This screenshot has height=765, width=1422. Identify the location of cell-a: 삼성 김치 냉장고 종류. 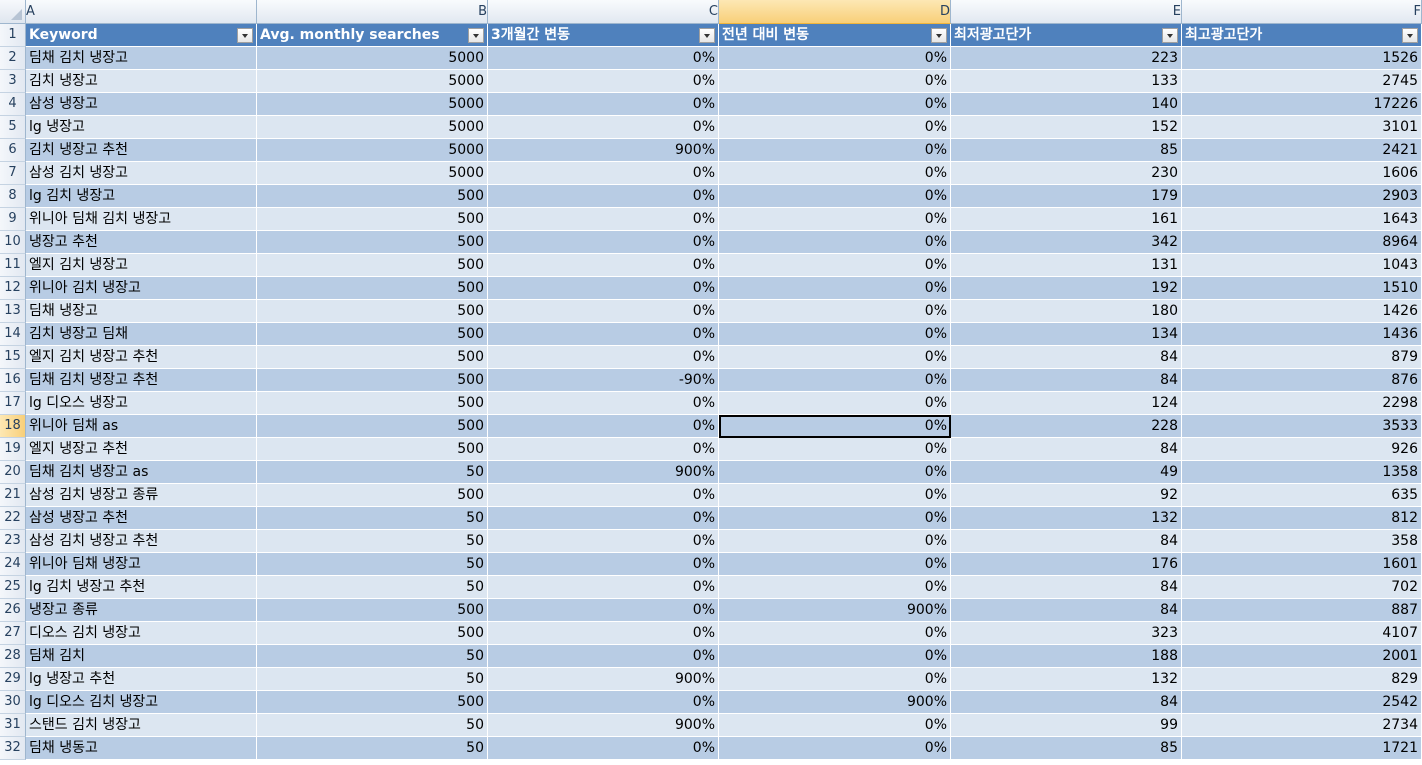
(141, 495).